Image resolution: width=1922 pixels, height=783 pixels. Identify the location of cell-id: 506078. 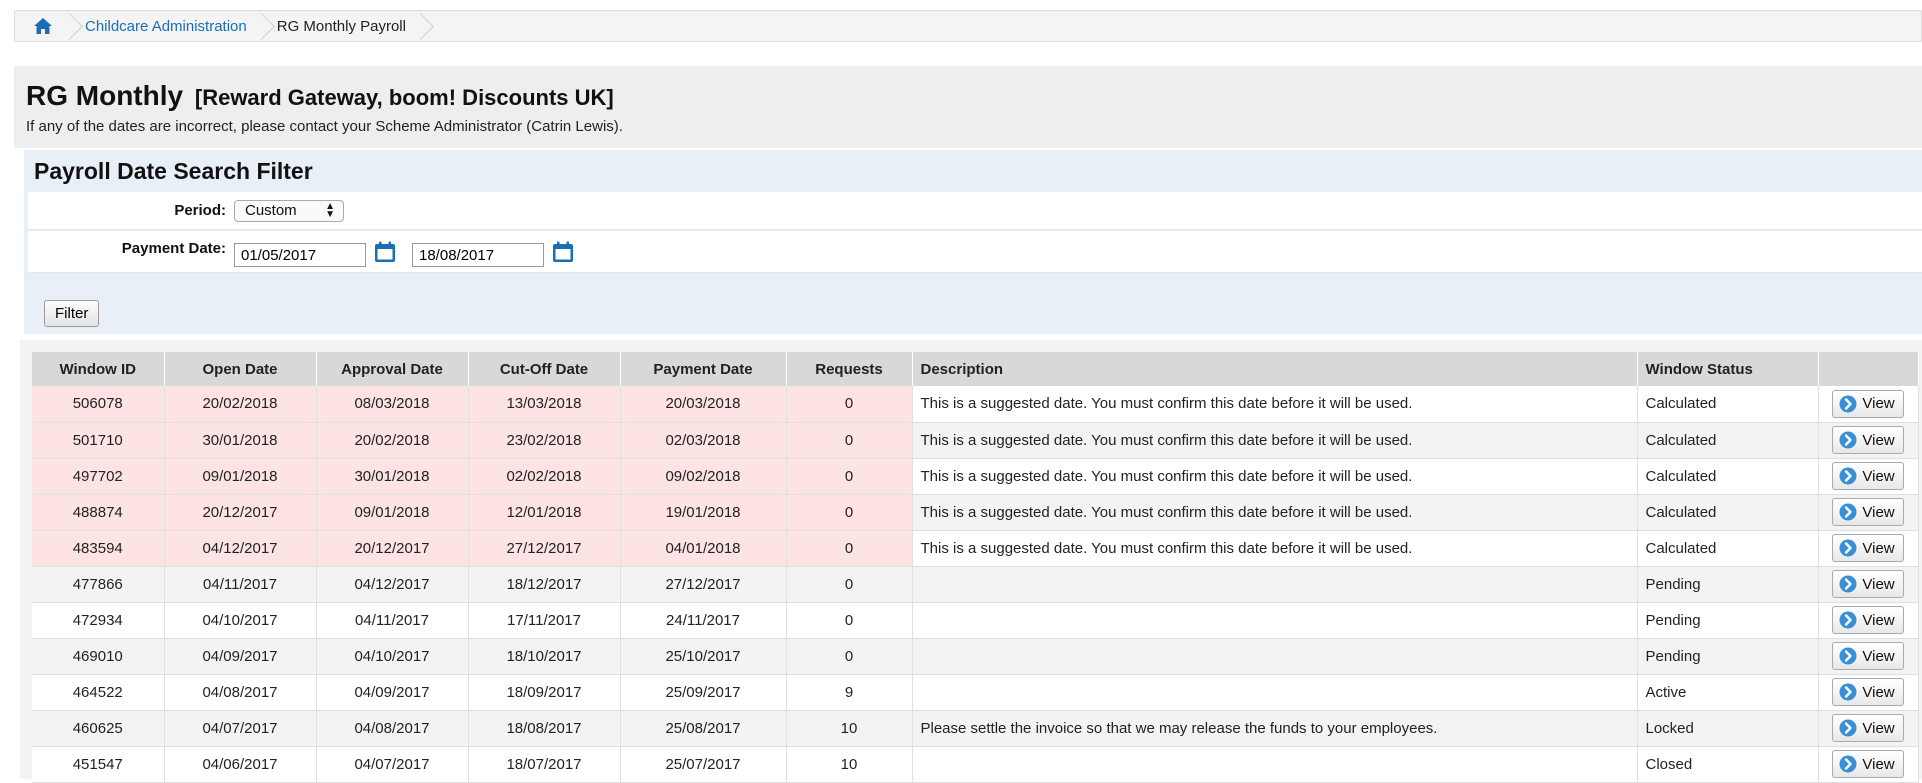
(98, 404).